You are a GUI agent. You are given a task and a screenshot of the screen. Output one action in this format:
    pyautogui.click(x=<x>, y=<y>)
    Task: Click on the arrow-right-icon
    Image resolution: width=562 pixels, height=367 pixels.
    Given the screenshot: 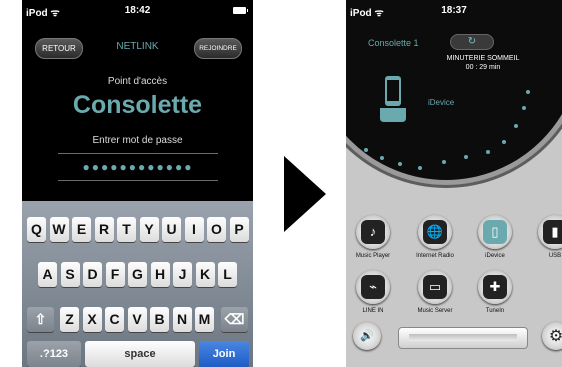 What is the action you would take?
    pyautogui.click(x=305, y=194)
    